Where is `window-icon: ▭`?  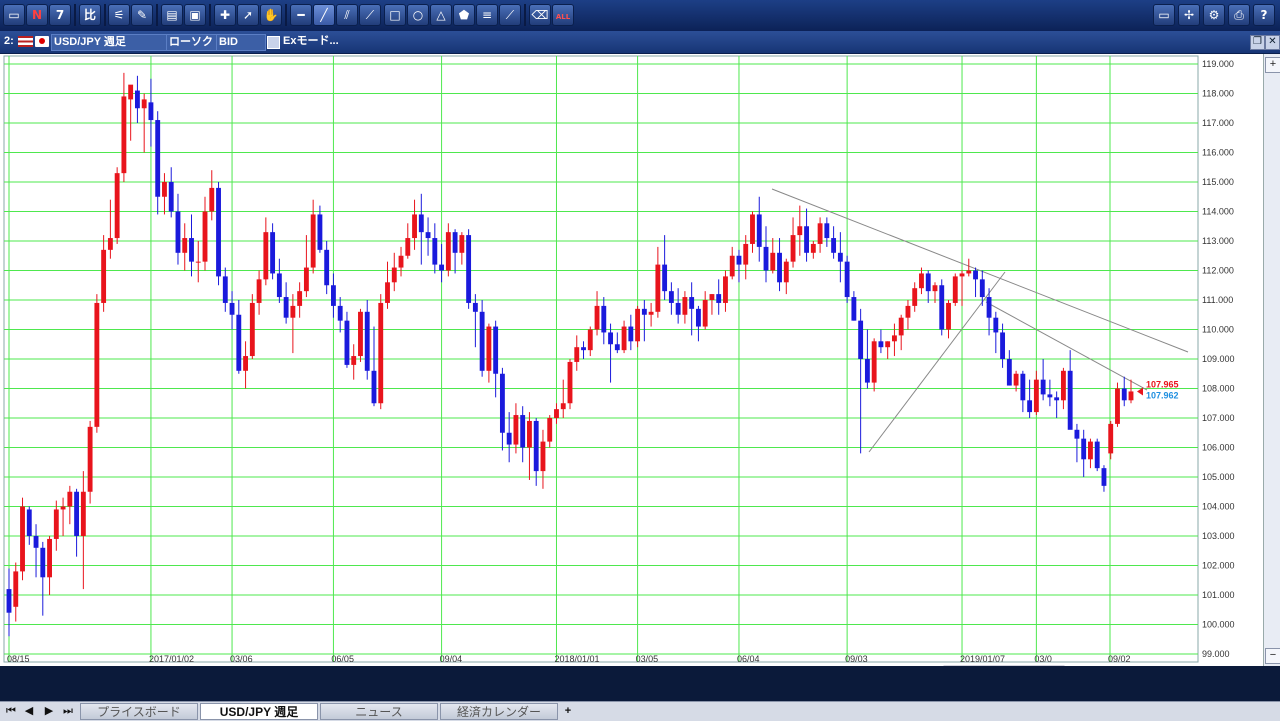 window-icon: ▭ is located at coordinates (1164, 15).